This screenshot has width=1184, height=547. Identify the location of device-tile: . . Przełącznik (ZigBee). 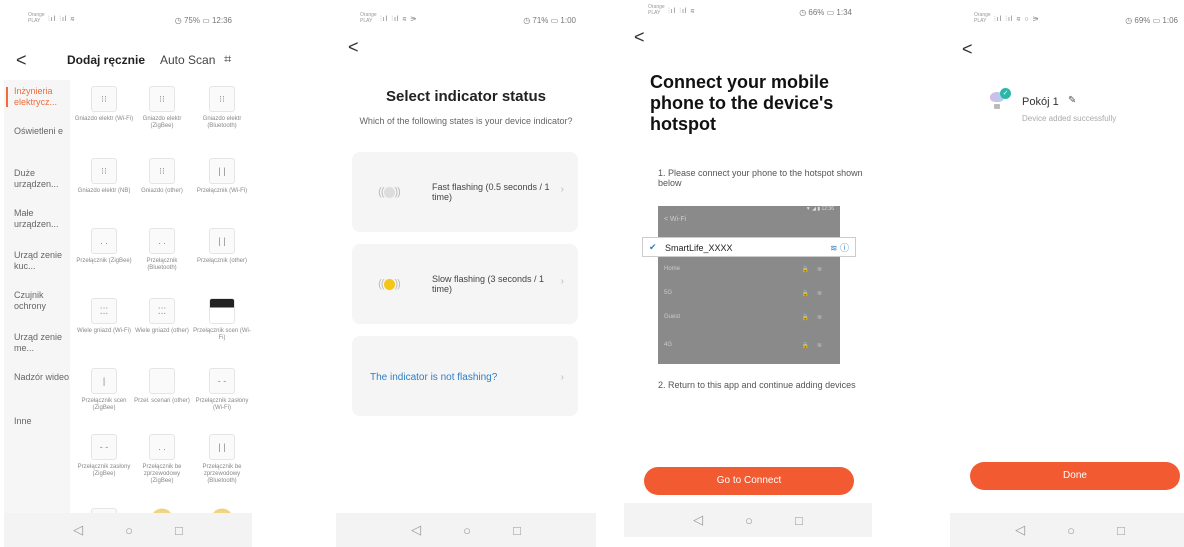
(104, 246).